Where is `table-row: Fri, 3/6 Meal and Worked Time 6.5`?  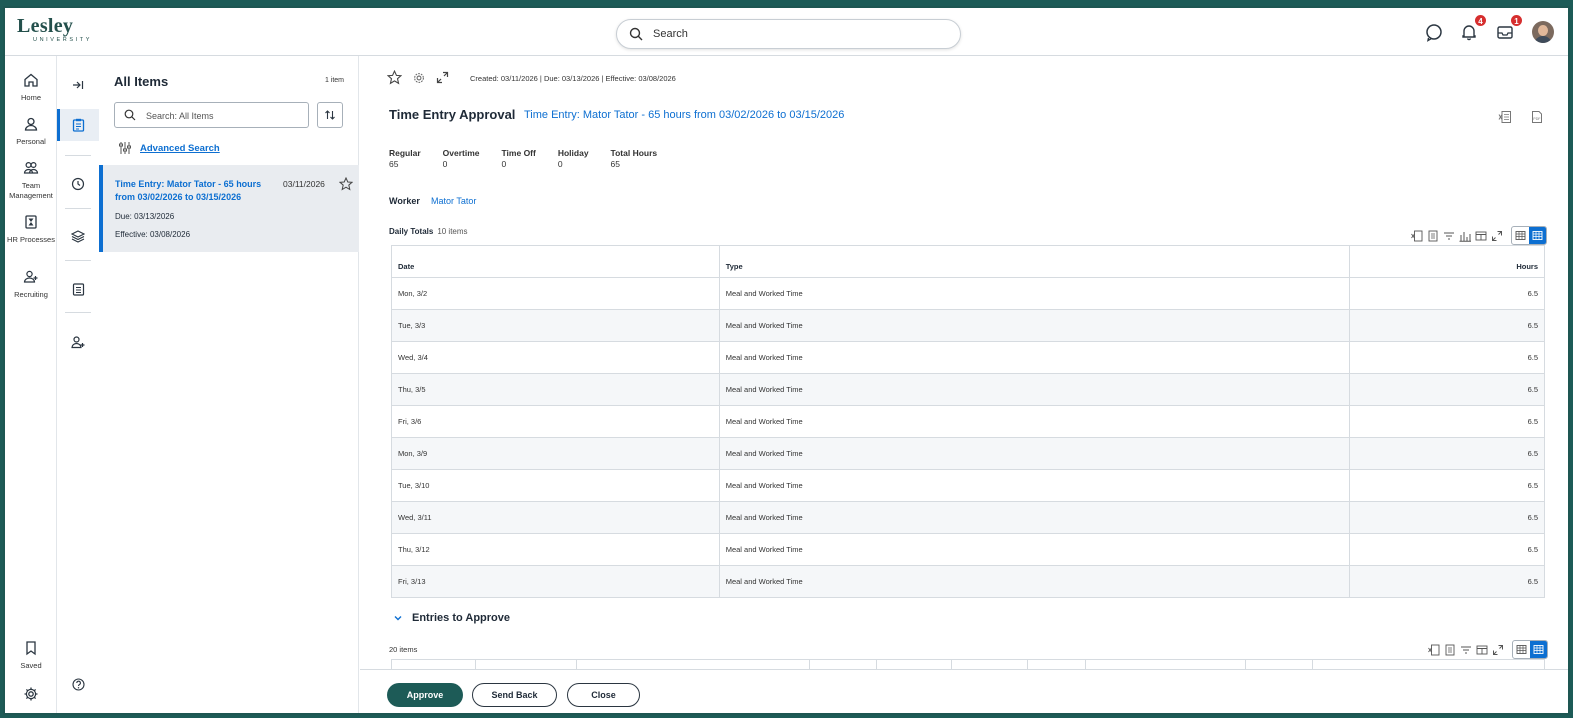
table-row: Fri, 3/6 Meal and Worked Time 6.5 is located at coordinates (968, 421).